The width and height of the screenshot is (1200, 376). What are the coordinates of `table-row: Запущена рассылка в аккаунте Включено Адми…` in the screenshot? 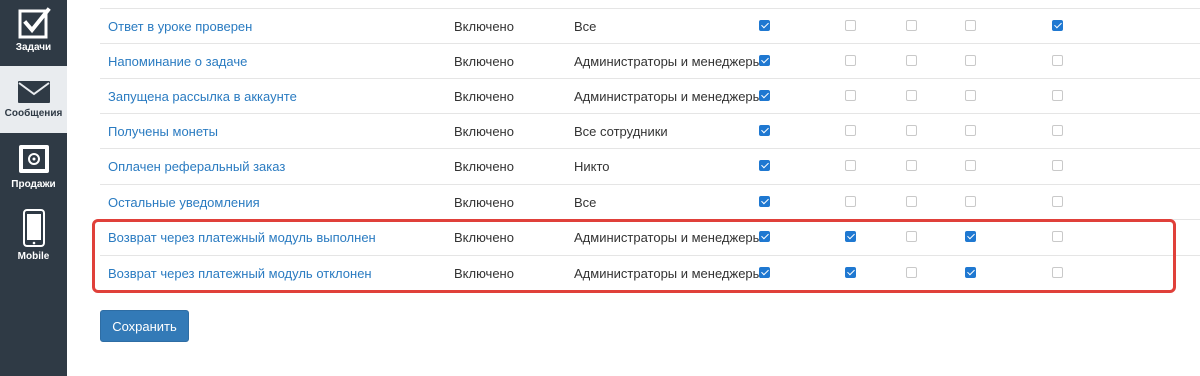 It's located at (650, 96).